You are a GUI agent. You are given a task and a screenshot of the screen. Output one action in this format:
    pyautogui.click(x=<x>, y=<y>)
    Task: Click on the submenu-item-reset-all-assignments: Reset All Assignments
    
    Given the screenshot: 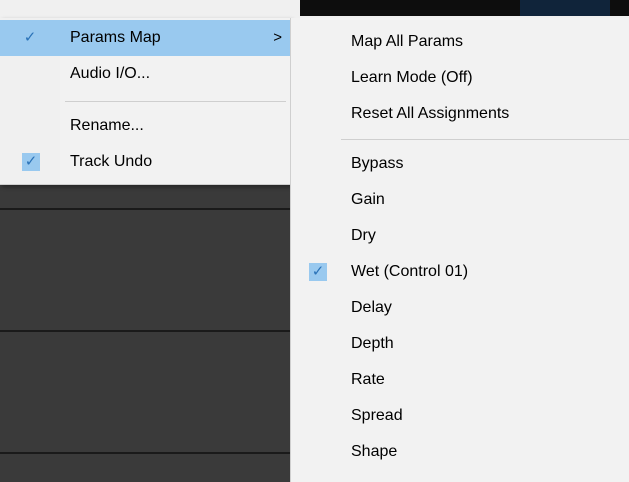 What is the action you would take?
    pyautogui.click(x=460, y=114)
    